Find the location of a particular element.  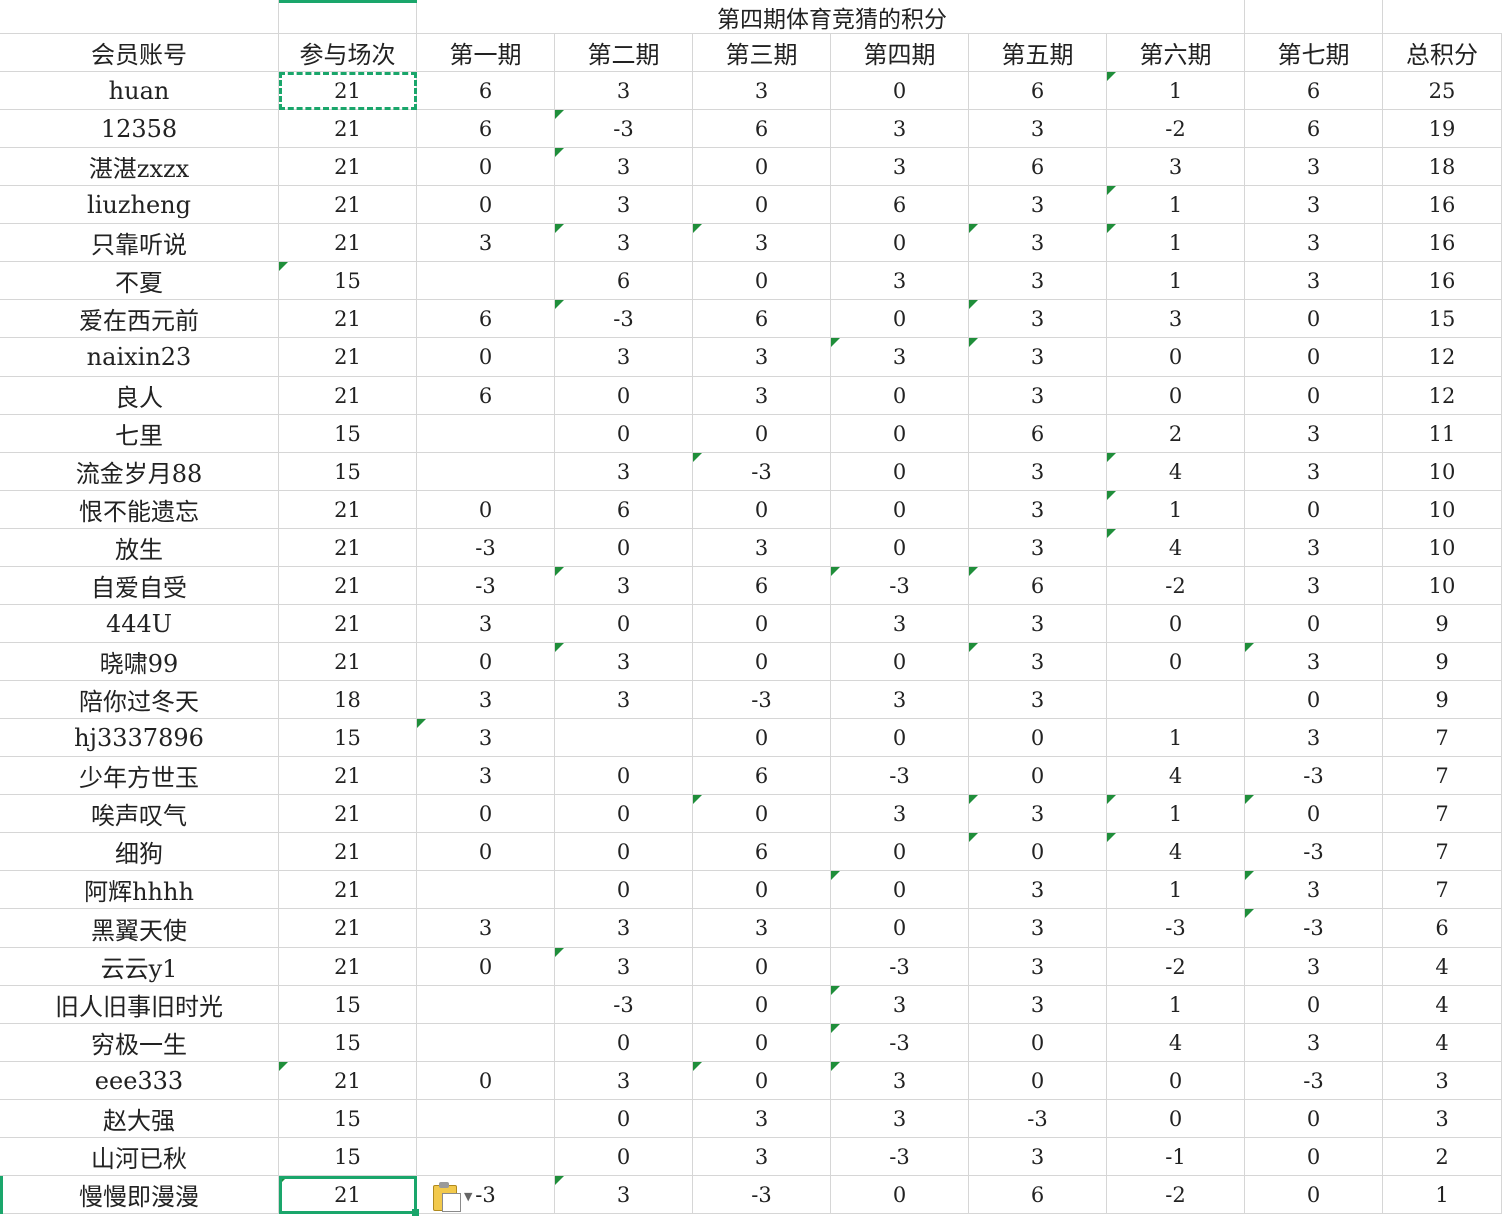

member-cell: 少年方世玉 is located at coordinates (139, 776).